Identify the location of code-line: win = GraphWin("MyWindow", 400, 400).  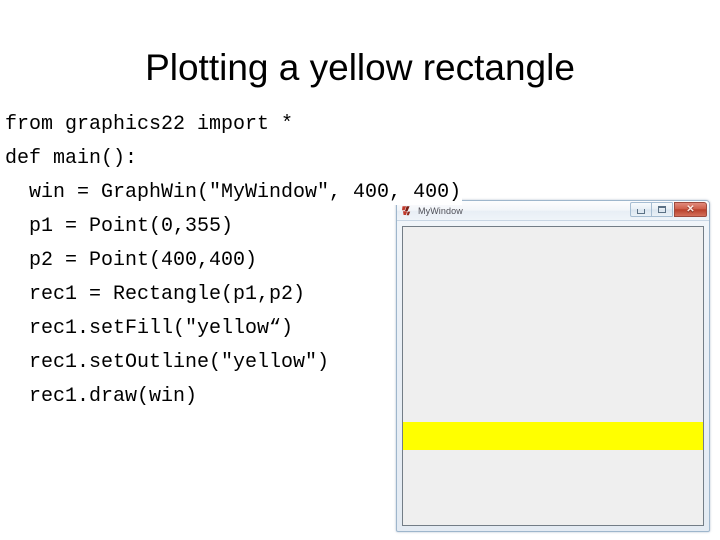
(360, 193).